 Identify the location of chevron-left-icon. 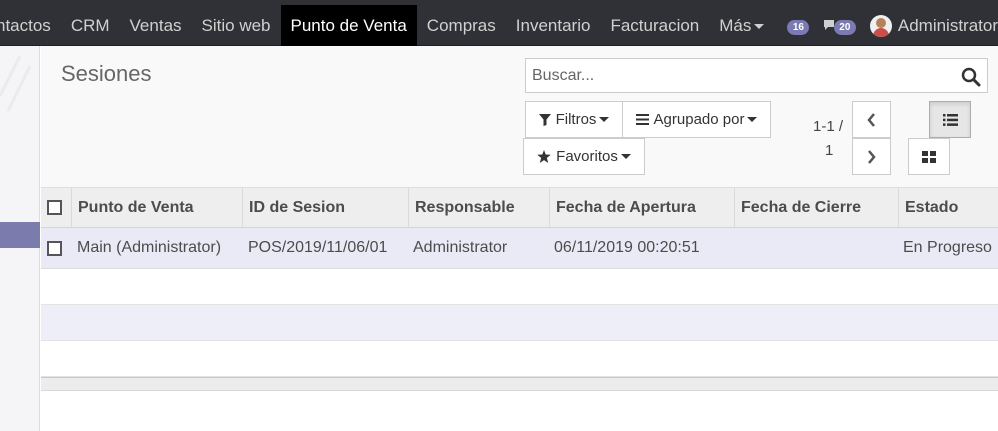
(871, 119).